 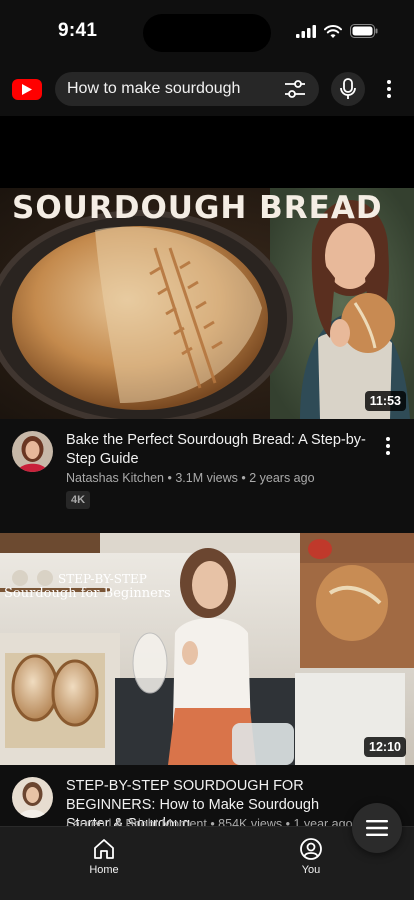 What do you see at coordinates (389, 89) in the screenshot?
I see `more-options-icon` at bounding box center [389, 89].